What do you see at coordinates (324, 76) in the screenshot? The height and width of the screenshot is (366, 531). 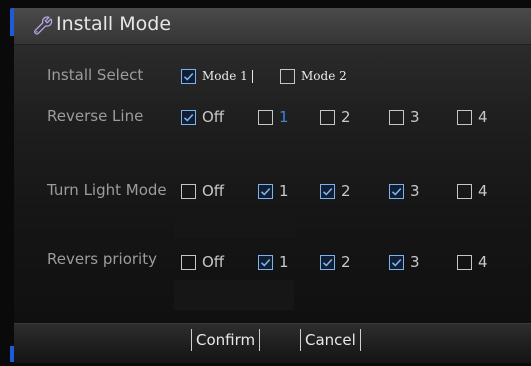 I see `option-label: Mode 2` at bounding box center [324, 76].